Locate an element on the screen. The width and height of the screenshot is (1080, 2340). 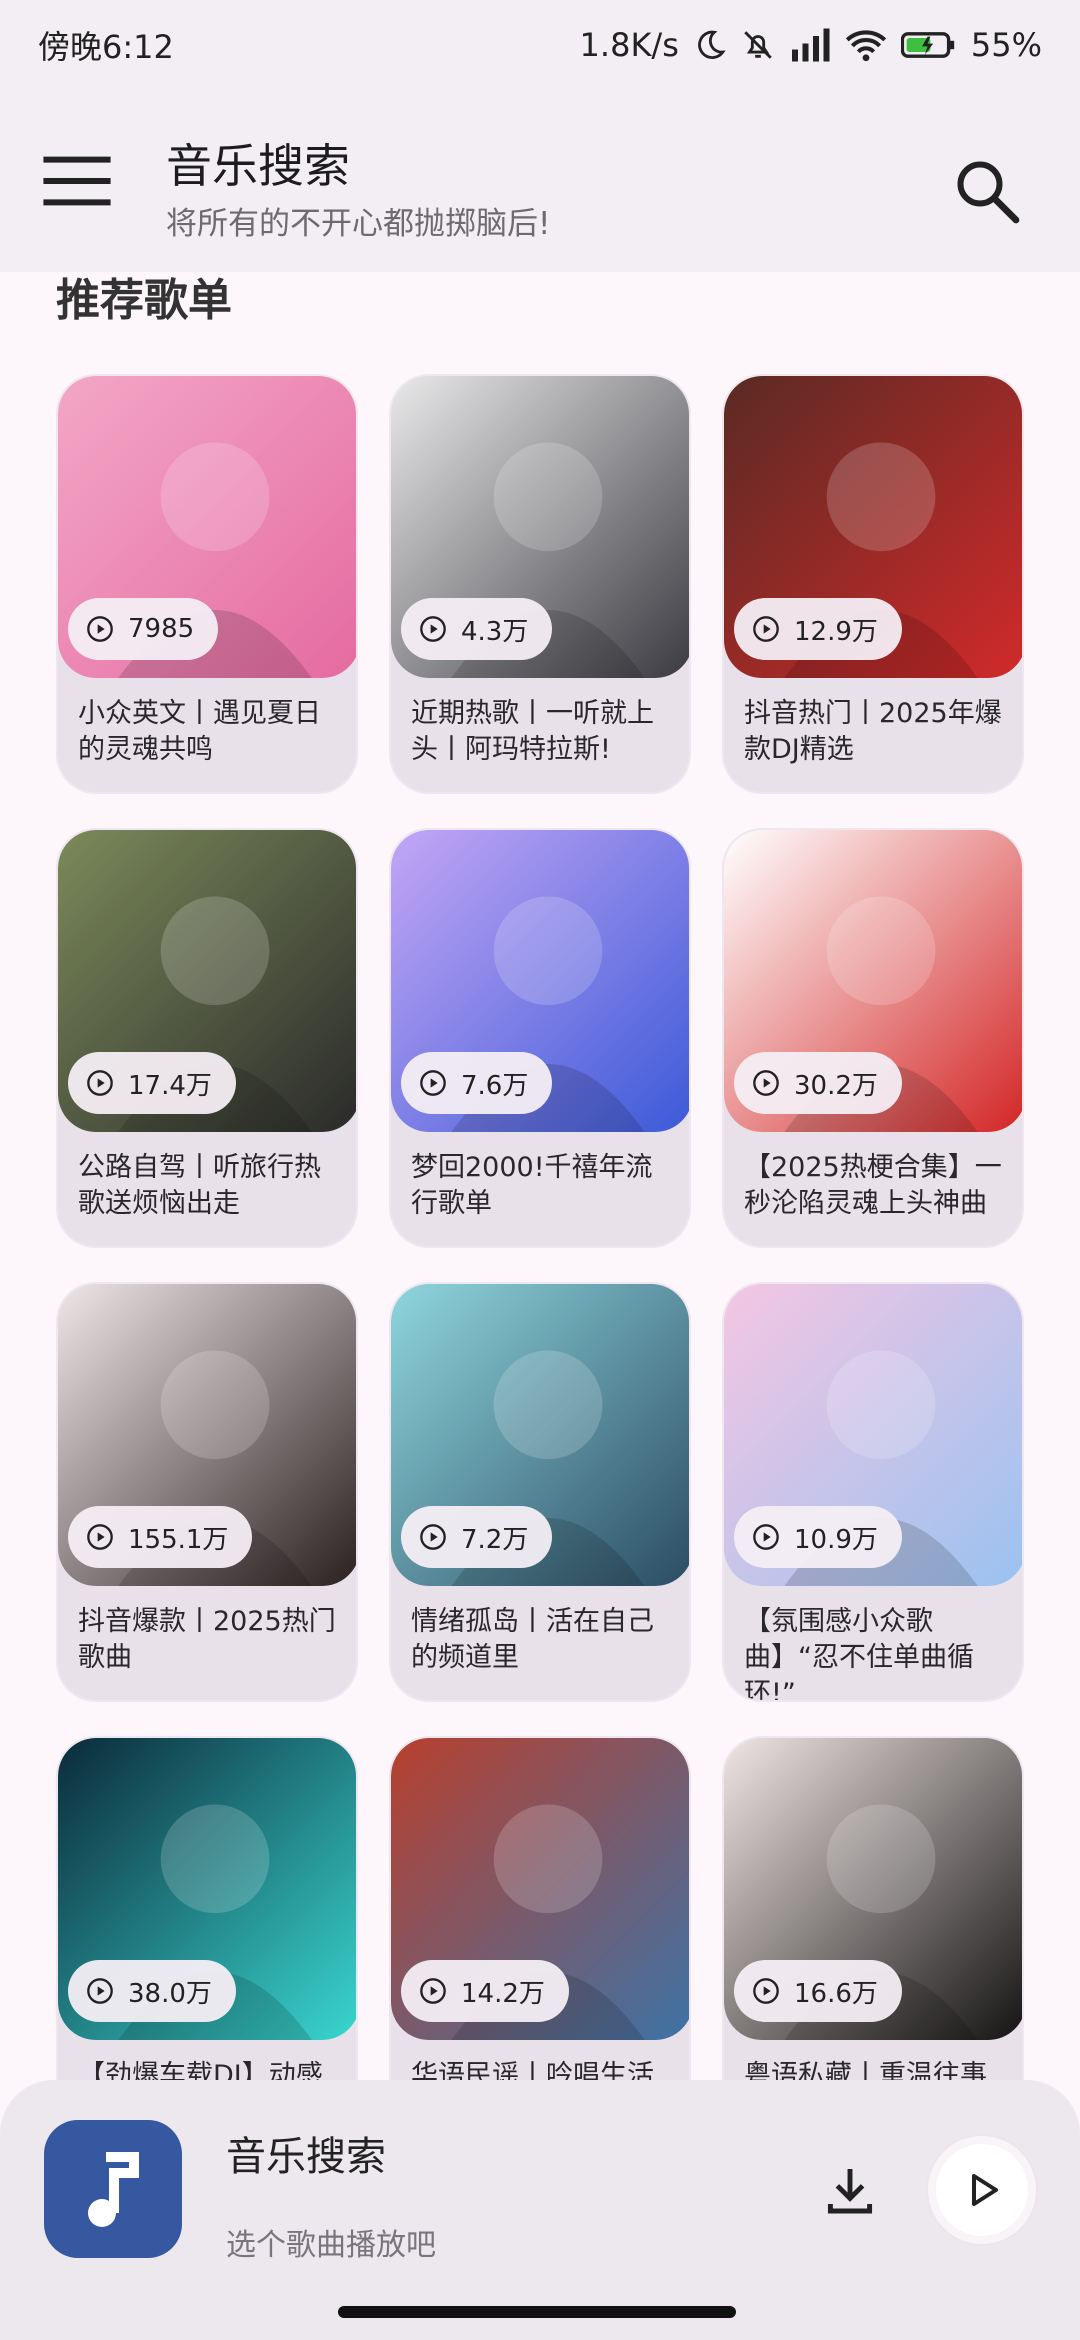
playlist-title: 【氛围感小众歌曲】“忍不住单曲循环!” is located at coordinates (859, 1654).